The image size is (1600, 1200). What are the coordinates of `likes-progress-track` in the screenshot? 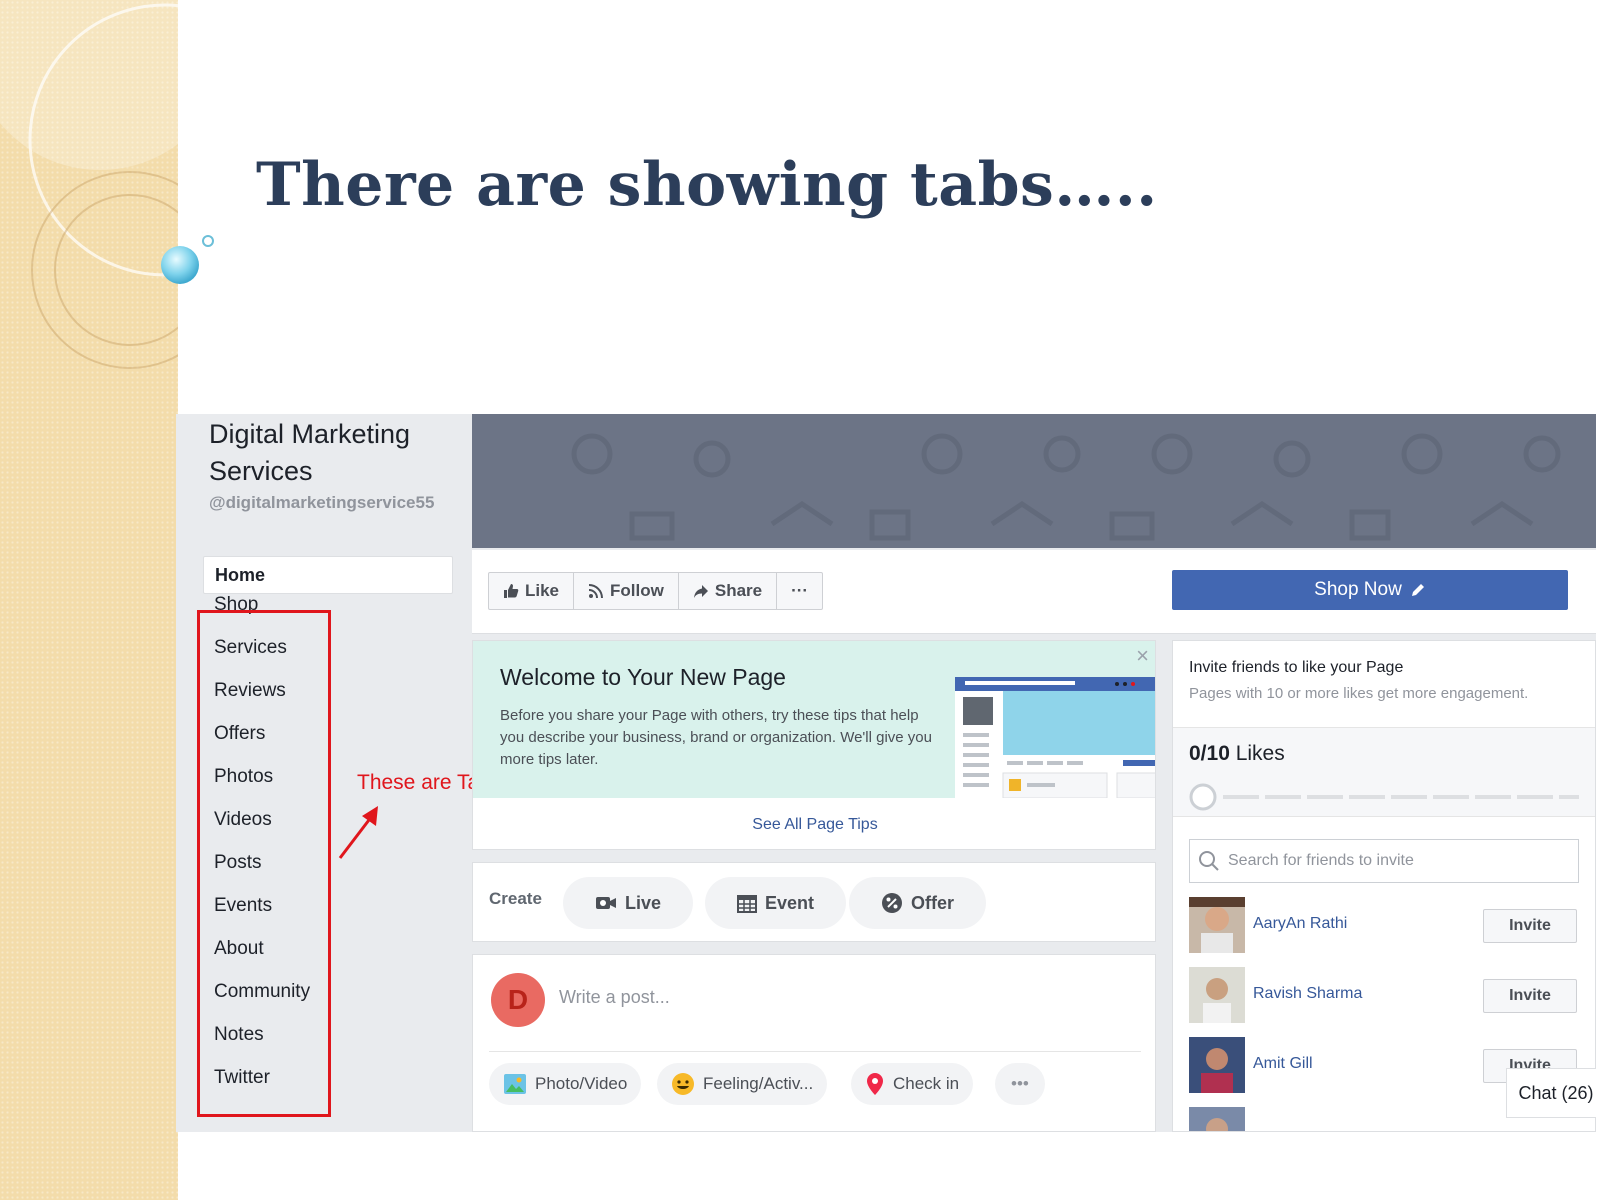 It's located at (1384, 797).